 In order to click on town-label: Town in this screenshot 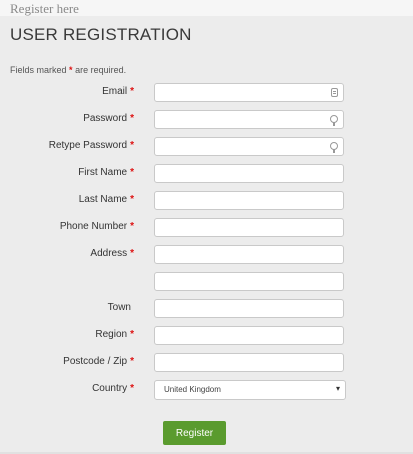, I will do `click(119, 307)`.